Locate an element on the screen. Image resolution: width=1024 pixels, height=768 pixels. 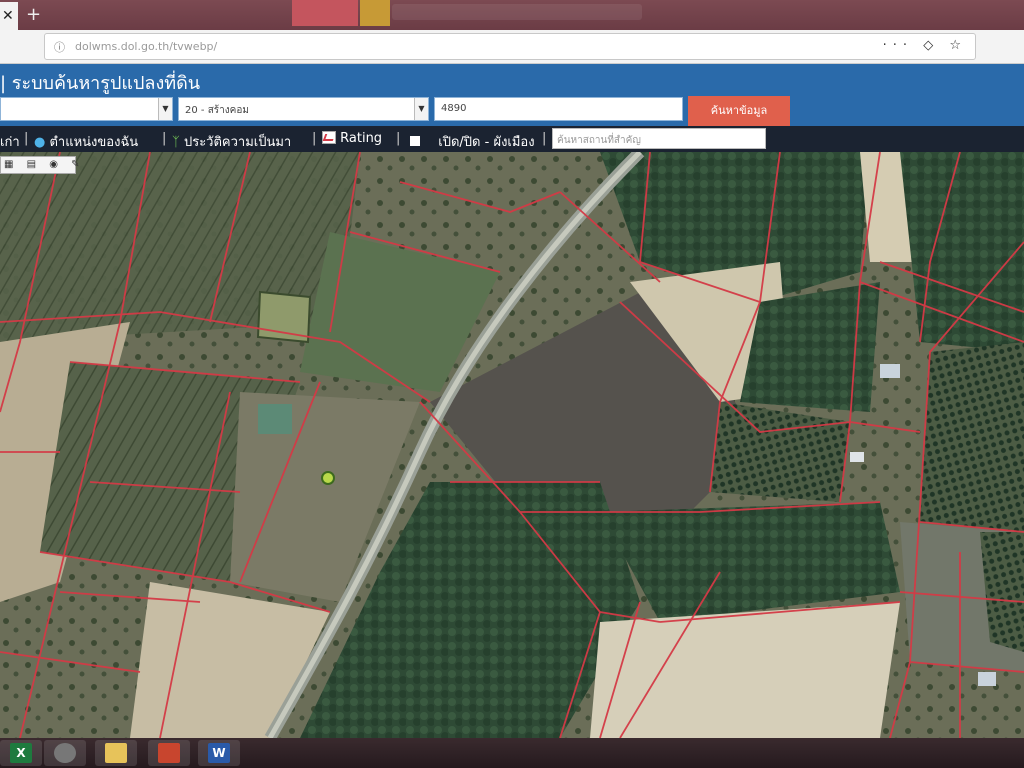
excel-letter: X is located at coordinates (21, 753).